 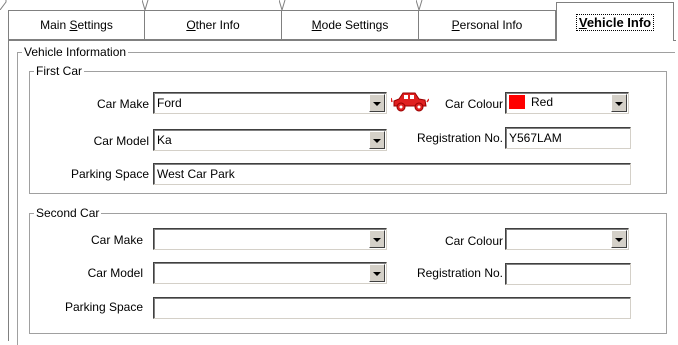 What do you see at coordinates (270, 140) in the screenshot?
I see `first-car-model-select: Ka` at bounding box center [270, 140].